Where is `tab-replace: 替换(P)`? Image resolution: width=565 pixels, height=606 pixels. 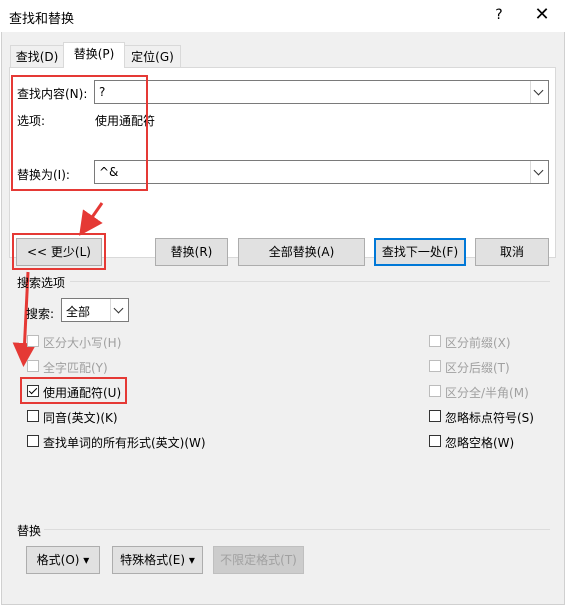
tab-replace: 替换(P) is located at coordinates (94, 55).